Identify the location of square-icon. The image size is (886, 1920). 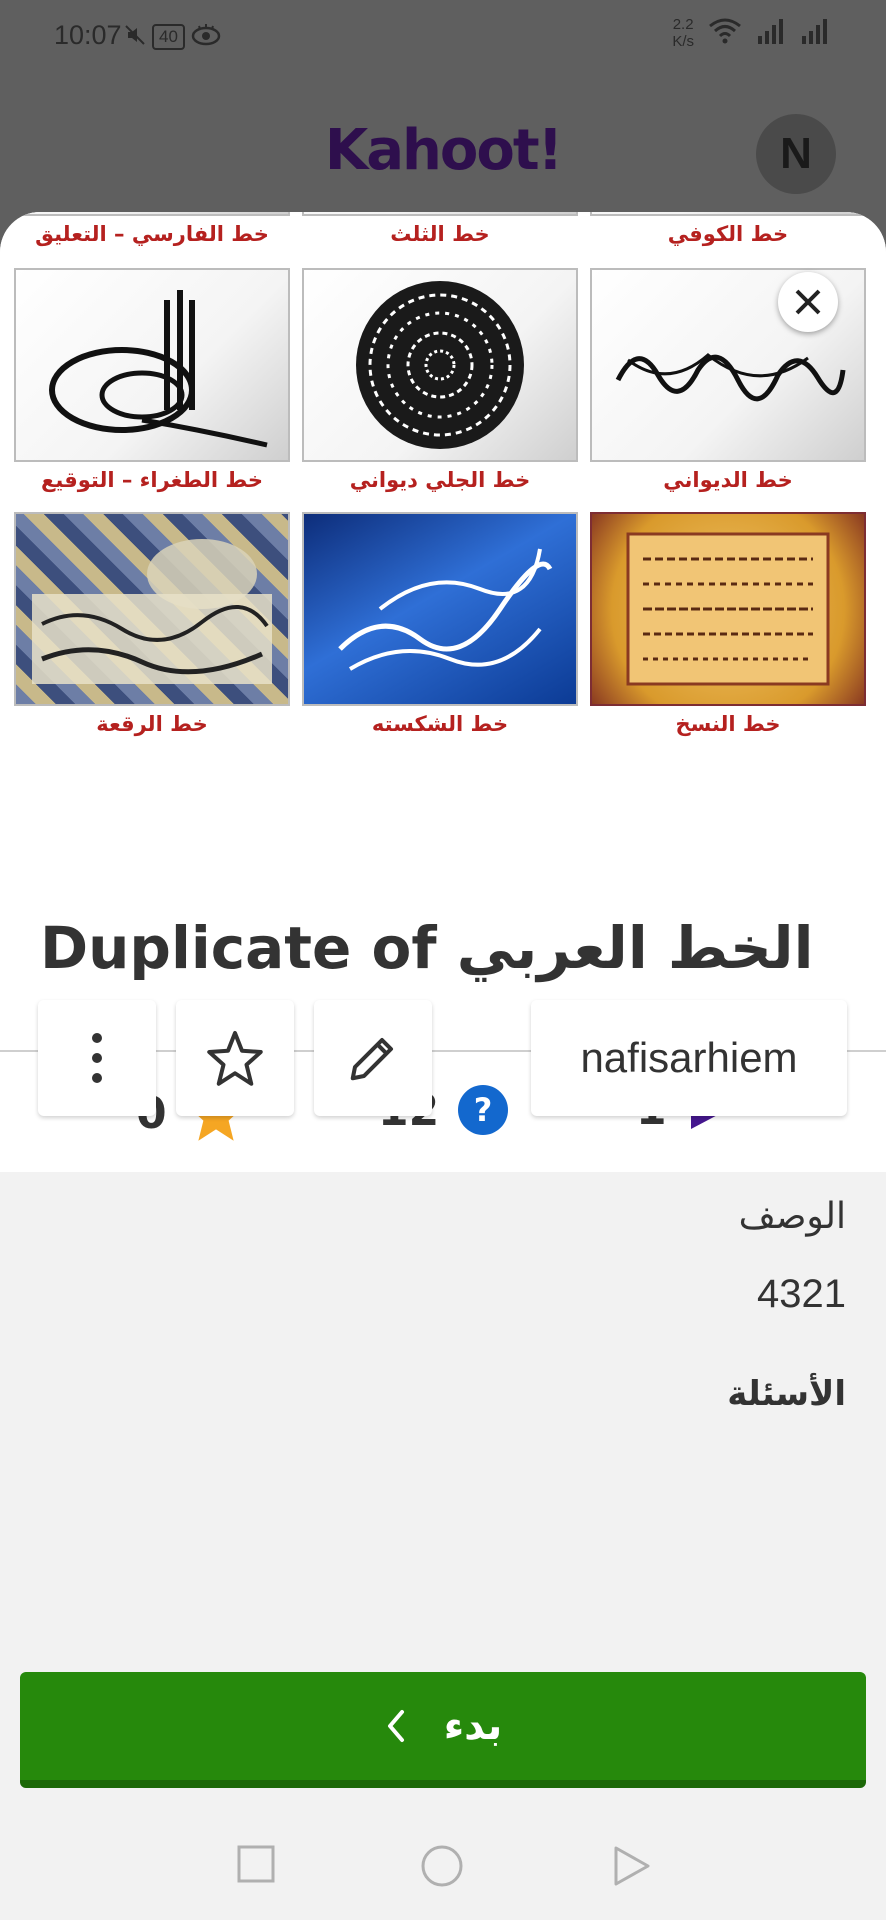
(256, 1864).